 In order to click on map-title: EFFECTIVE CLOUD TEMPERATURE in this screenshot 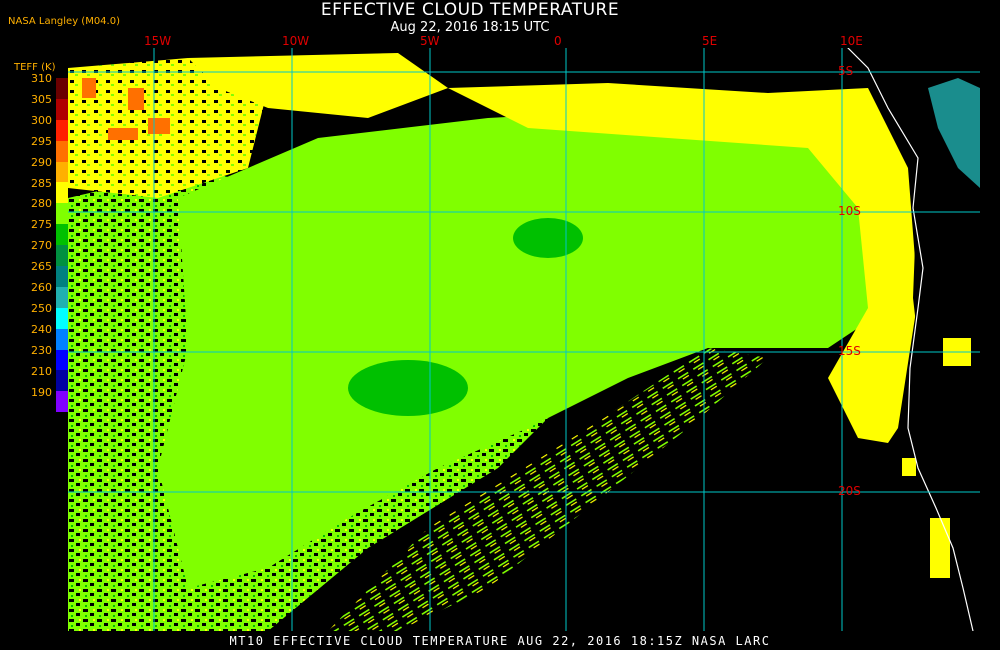, I will do `click(470, 10)`.